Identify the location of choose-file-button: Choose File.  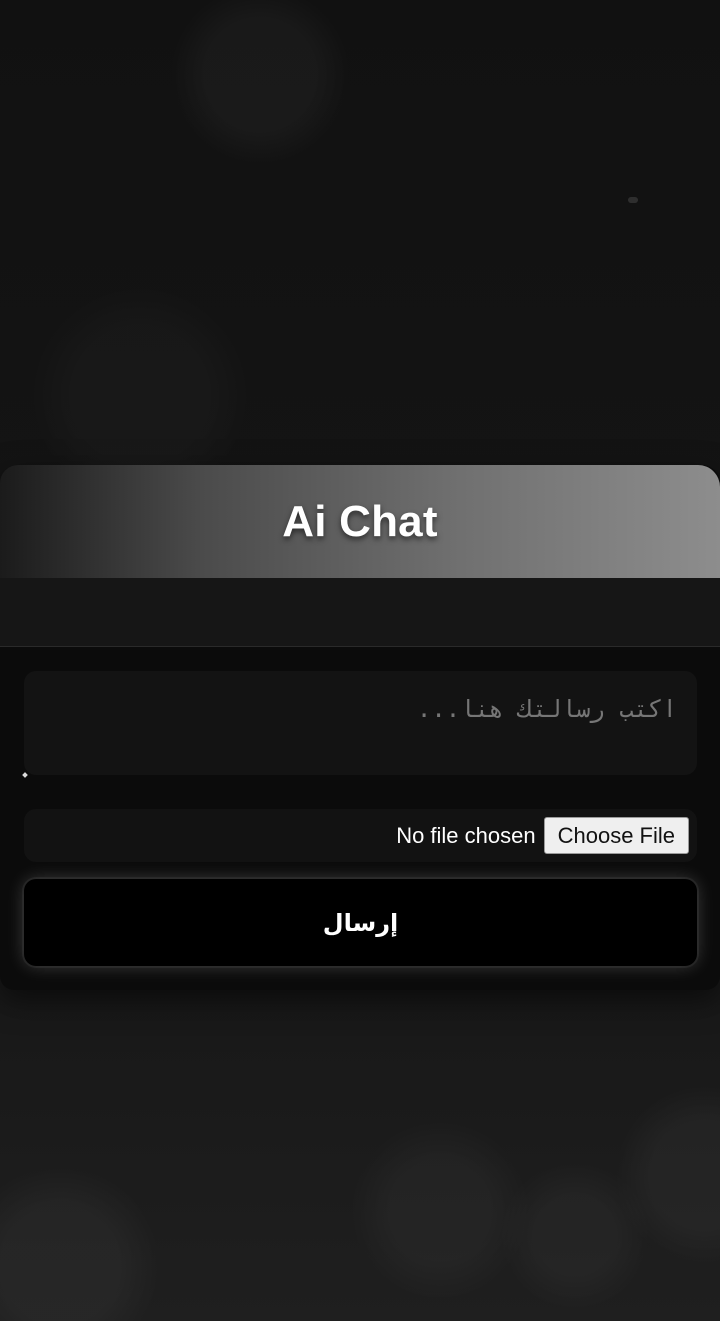
(616, 835).